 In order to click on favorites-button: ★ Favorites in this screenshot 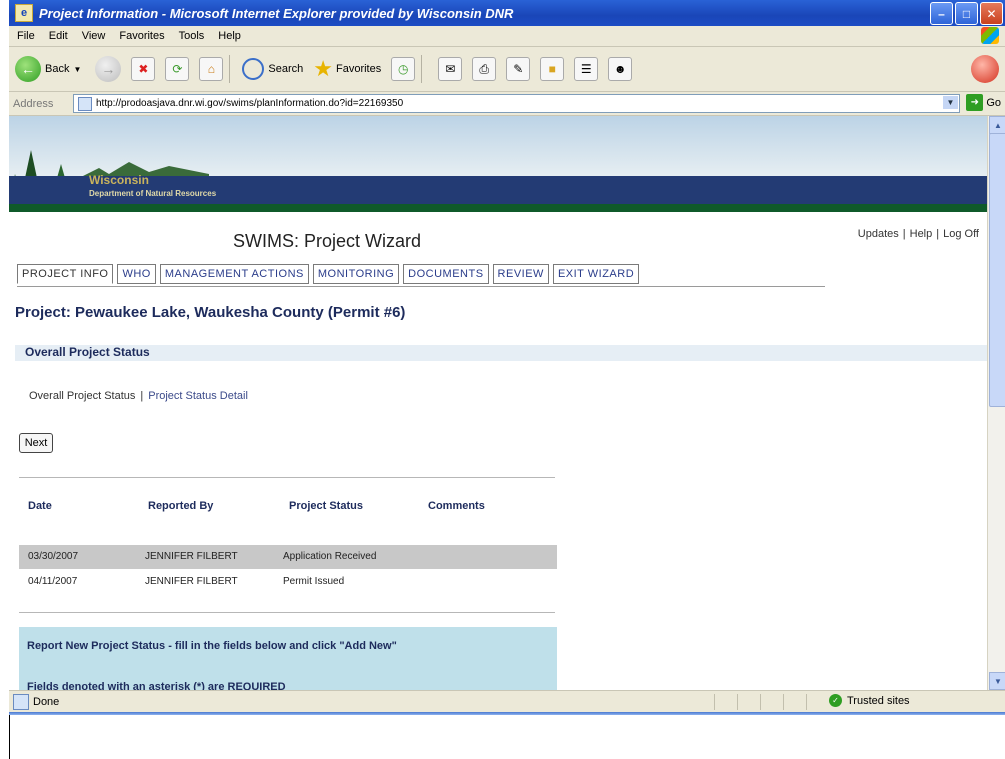, I will do `click(347, 69)`.